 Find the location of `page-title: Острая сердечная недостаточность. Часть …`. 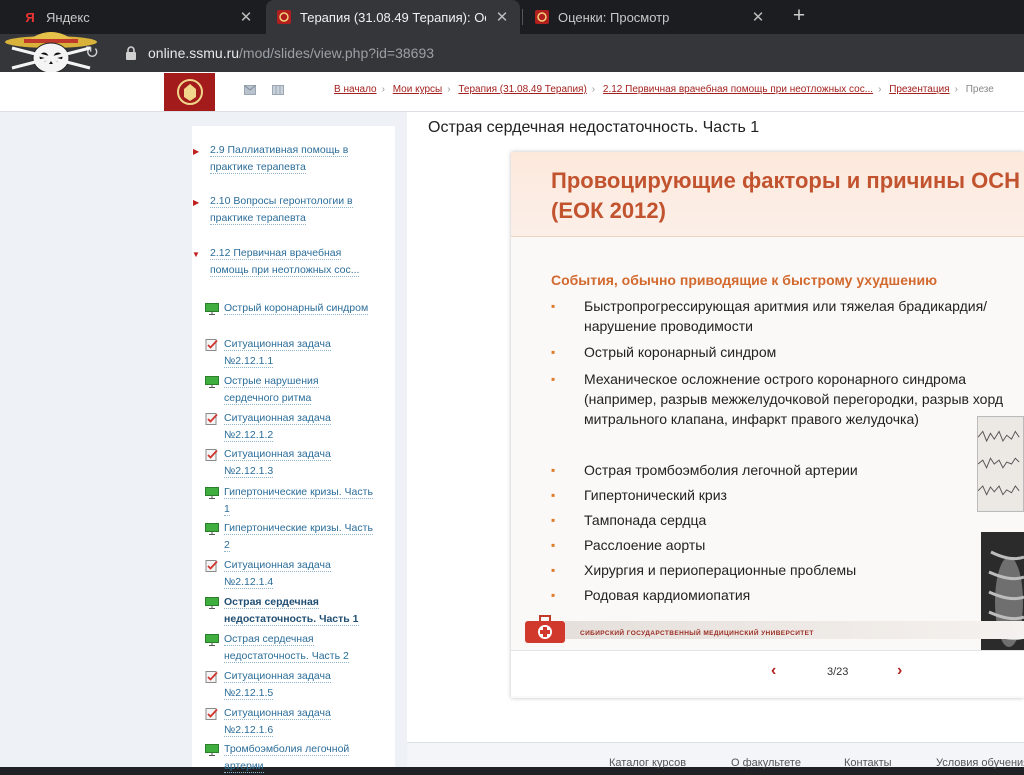

page-title: Острая сердечная недостаточность. Часть … is located at coordinates (594, 127).